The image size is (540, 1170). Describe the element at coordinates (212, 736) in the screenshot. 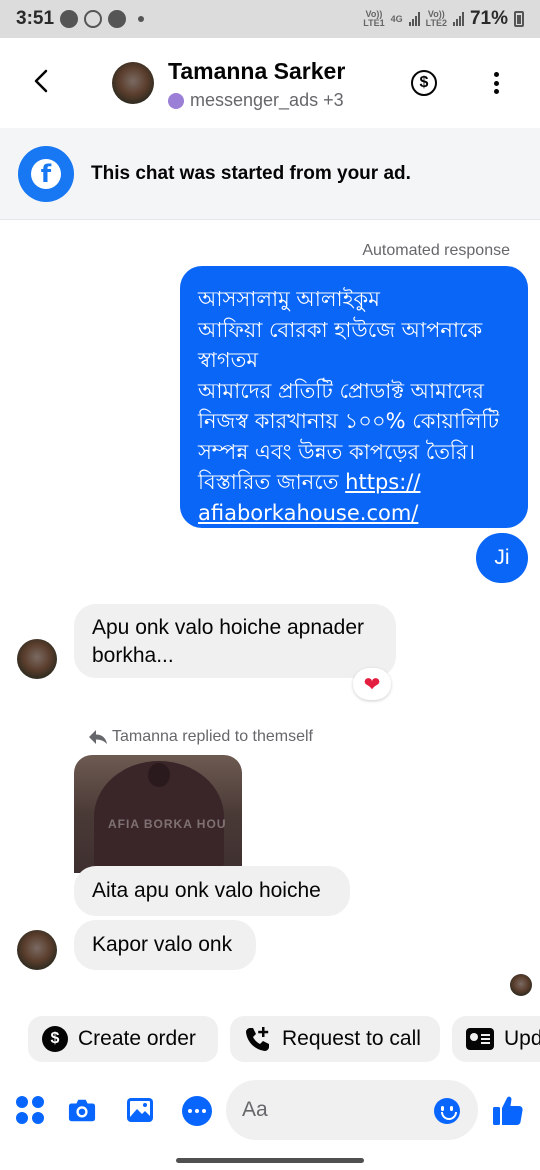

I see `reply-note-text: Tamanna replied to themself` at that location.